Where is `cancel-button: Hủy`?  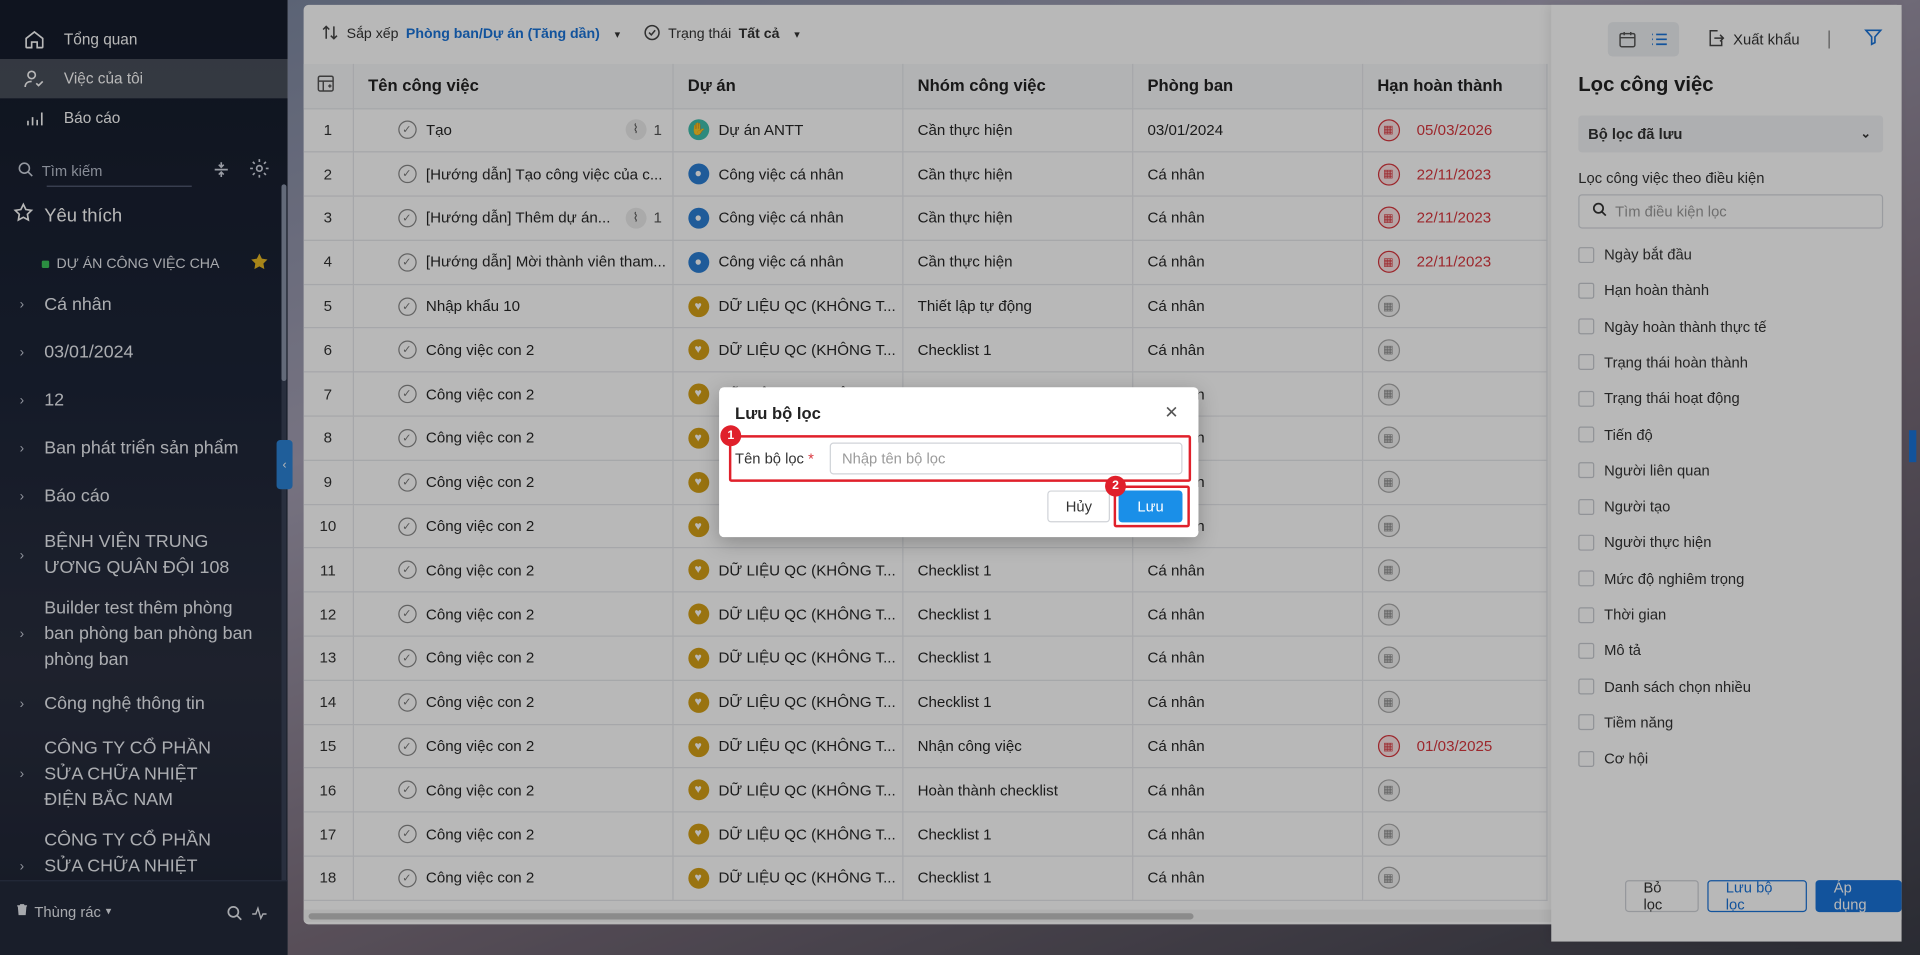 cancel-button: Hủy is located at coordinates (1079, 506).